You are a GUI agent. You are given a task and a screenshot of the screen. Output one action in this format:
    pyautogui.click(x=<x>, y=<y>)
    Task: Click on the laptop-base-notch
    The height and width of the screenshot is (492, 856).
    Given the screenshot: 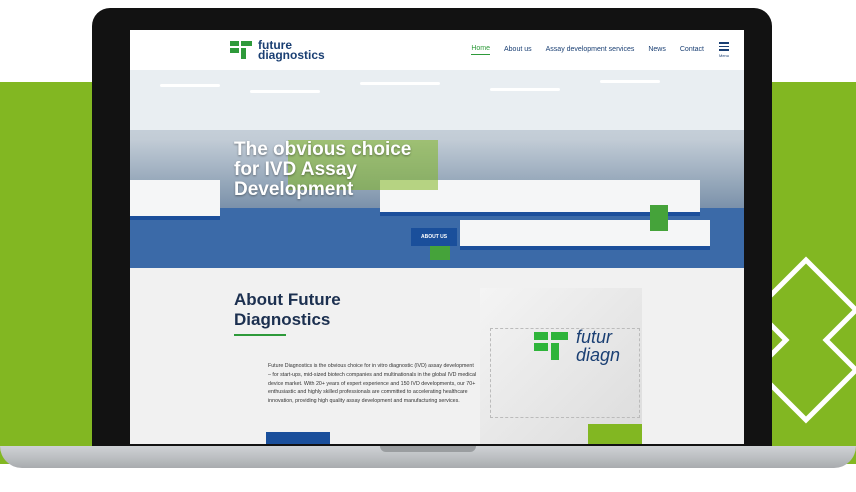 What is the action you would take?
    pyautogui.click(x=428, y=449)
    